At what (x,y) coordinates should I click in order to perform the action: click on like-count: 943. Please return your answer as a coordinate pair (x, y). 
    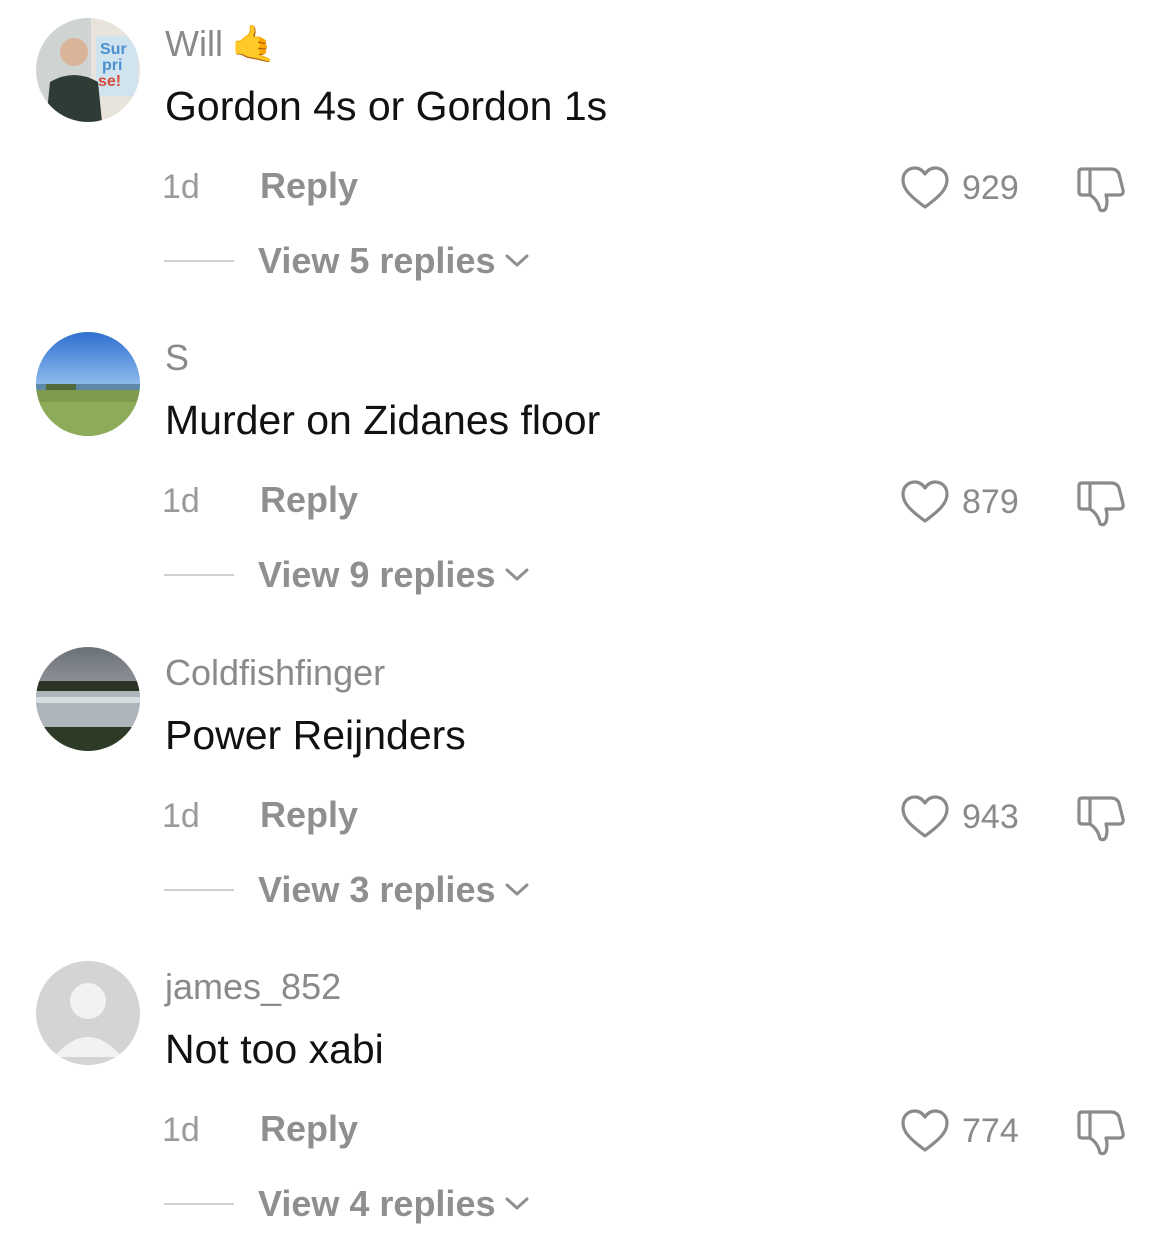
    Looking at the image, I should click on (990, 816).